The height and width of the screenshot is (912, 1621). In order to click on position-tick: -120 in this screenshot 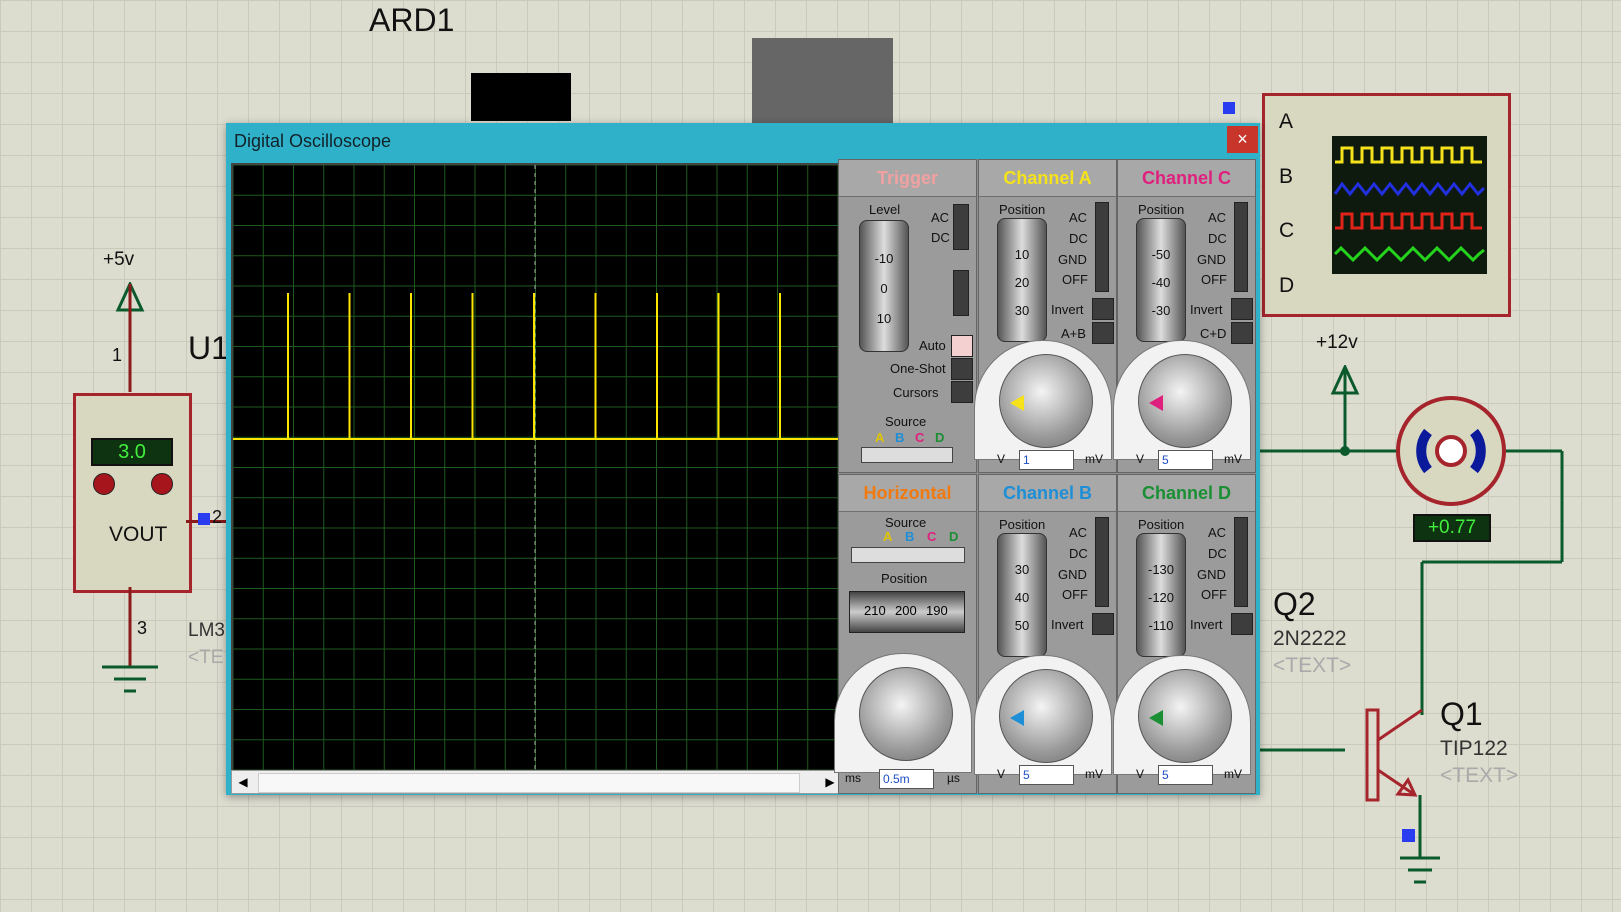, I will do `click(1161, 597)`.